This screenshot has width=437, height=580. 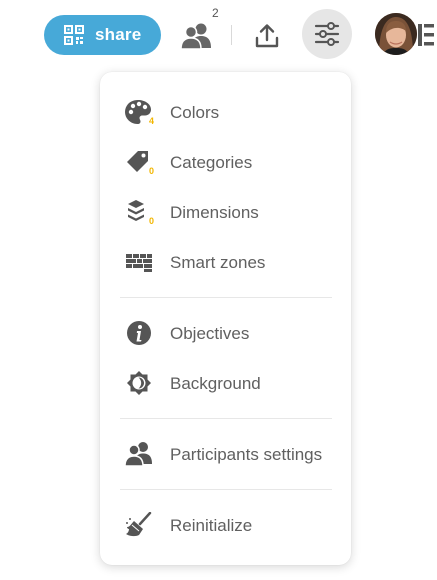 I want to click on menu-item-label: Background, so click(x=215, y=383).